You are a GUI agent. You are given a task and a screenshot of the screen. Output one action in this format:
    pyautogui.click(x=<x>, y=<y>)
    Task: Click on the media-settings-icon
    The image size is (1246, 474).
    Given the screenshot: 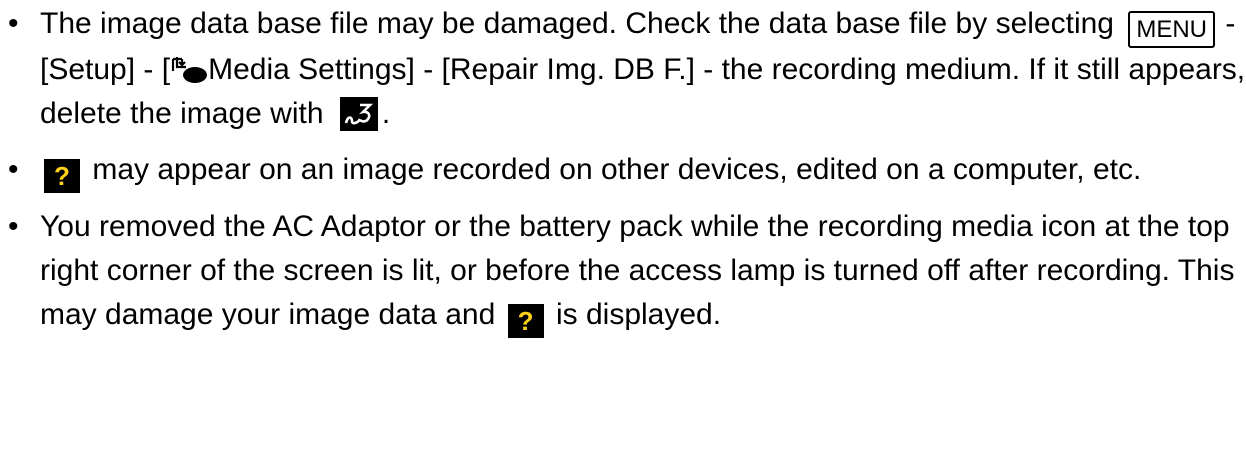 What is the action you would take?
    pyautogui.click(x=189, y=70)
    